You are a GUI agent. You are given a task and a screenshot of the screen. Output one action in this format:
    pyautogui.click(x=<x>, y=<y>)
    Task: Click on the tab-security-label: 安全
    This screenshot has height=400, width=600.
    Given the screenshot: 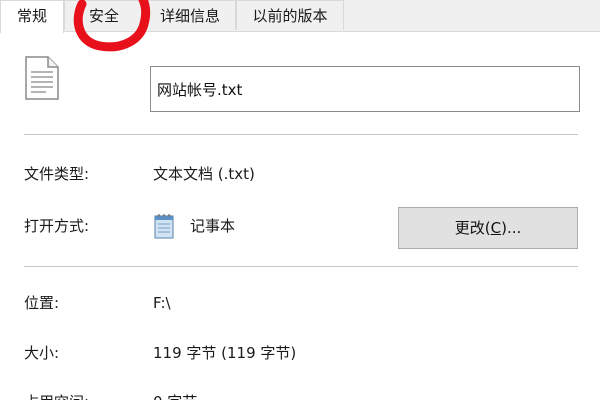 What is the action you would take?
    pyautogui.click(x=103, y=16)
    